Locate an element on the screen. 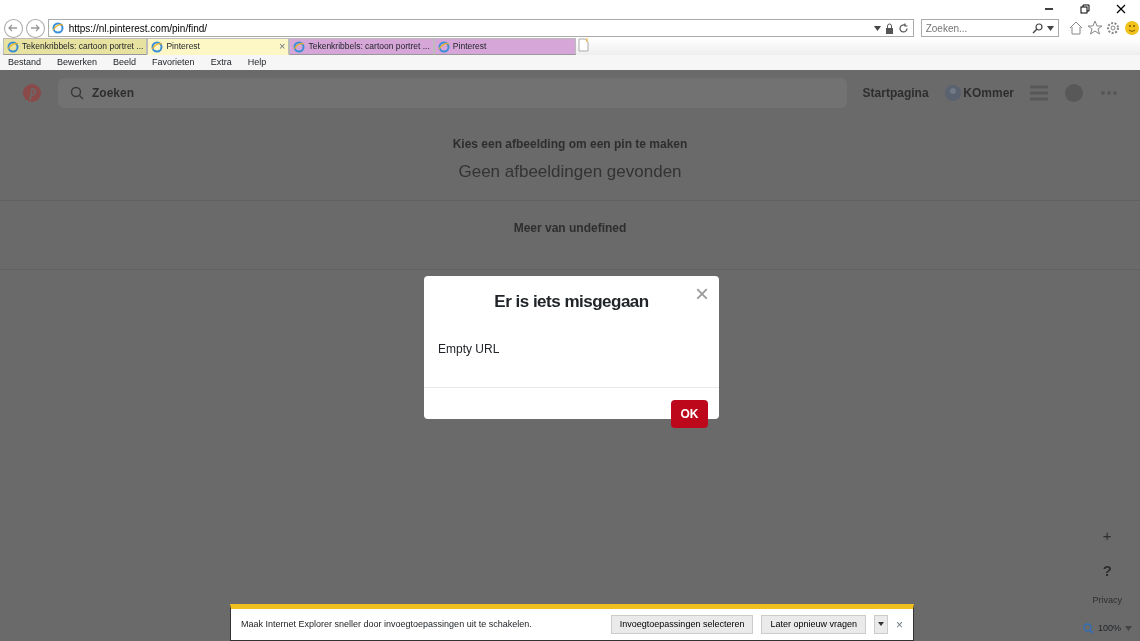 This screenshot has width=1140, height=641. notification-message: Maak Internet Explorer sneller door invoegtoepassingen uit te schakelen. is located at coordinates (387, 624).